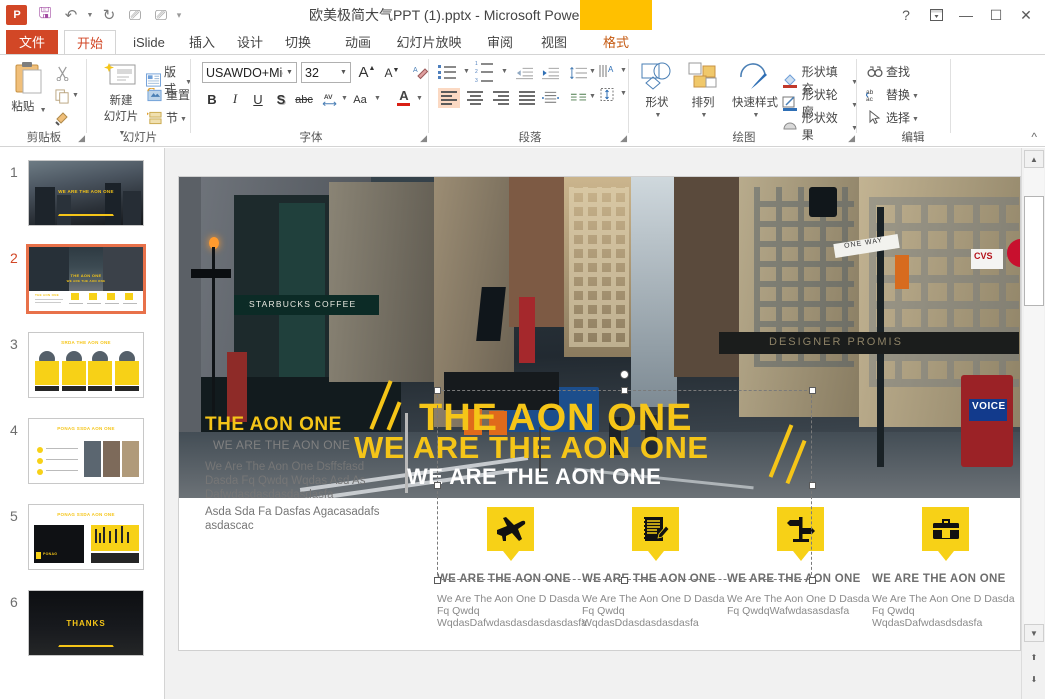  I want to click on resize-handle-w, so click(437, 485).